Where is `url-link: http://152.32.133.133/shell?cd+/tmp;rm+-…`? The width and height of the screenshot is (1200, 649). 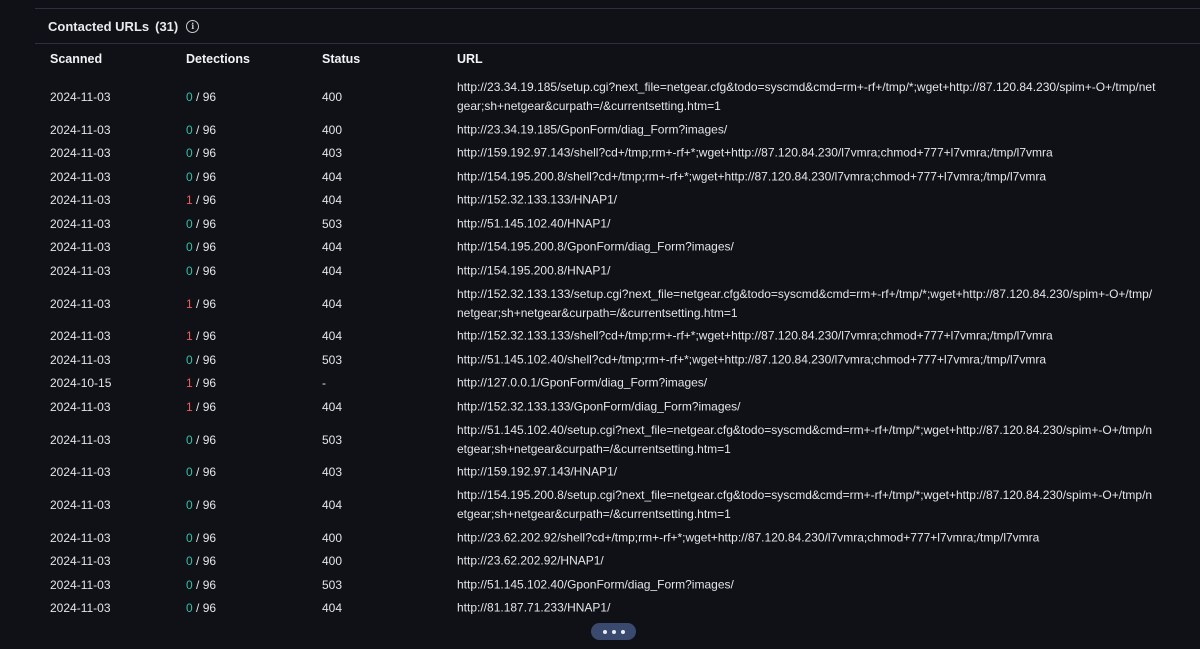 url-link: http://152.32.133.133/shell?cd+/tmp;rm+-… is located at coordinates (807, 336).